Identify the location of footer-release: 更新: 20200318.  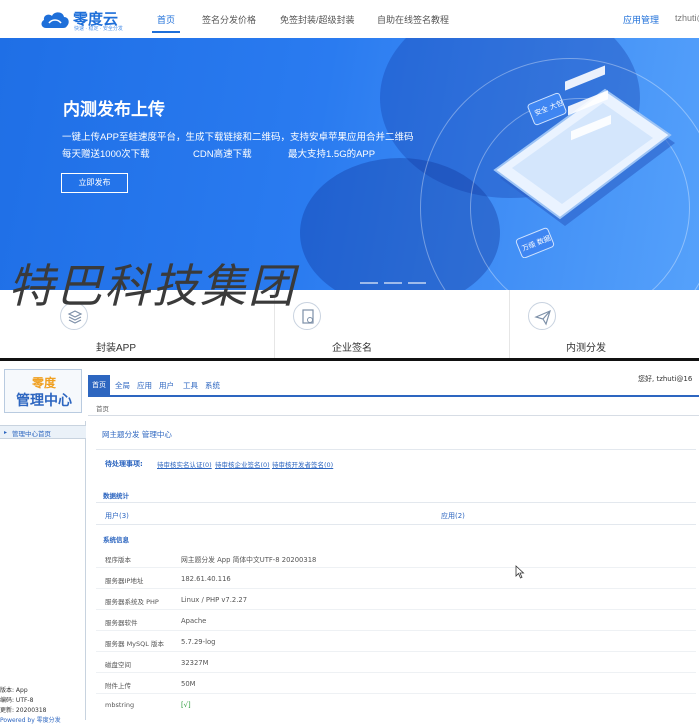
(23, 710).